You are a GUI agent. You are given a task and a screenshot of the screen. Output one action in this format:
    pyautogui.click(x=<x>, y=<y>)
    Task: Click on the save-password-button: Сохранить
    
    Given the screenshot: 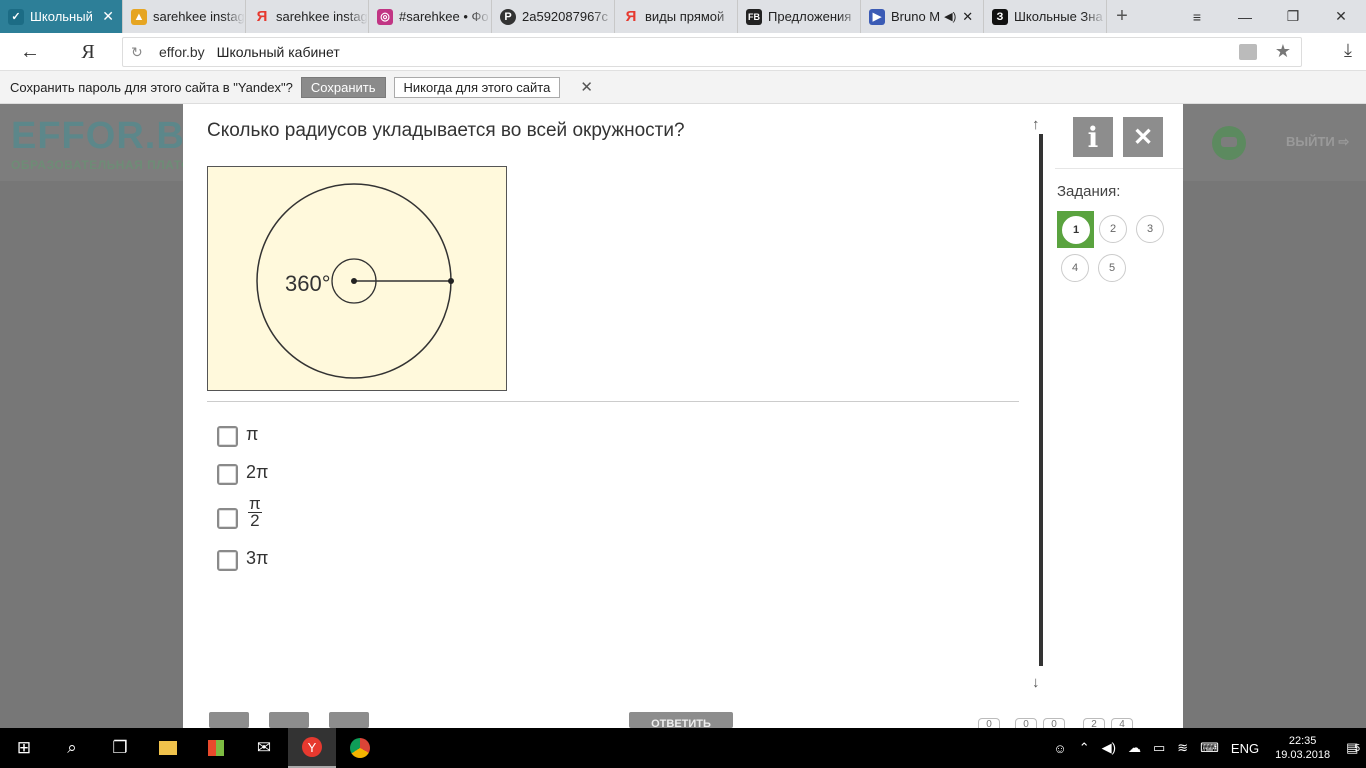 What is the action you would take?
    pyautogui.click(x=343, y=87)
    